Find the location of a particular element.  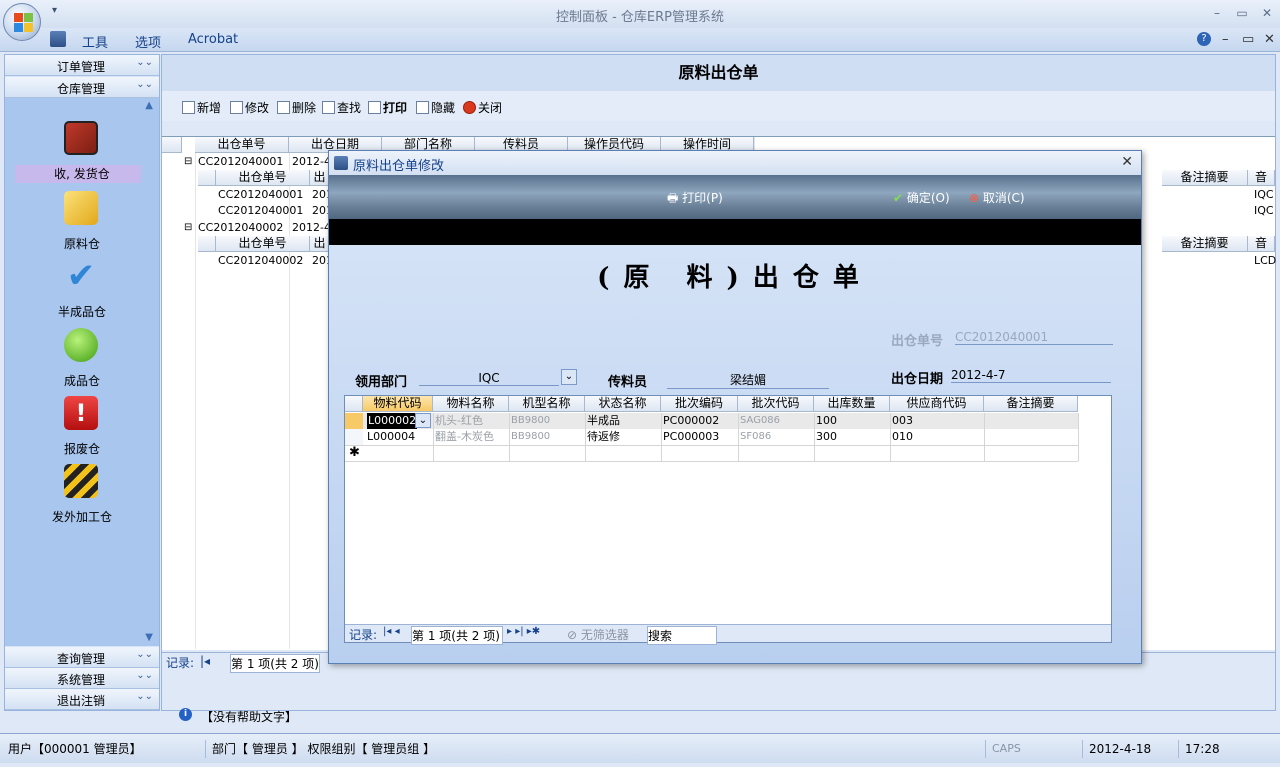

close-button: ✕ is located at coordinates (1267, 13).